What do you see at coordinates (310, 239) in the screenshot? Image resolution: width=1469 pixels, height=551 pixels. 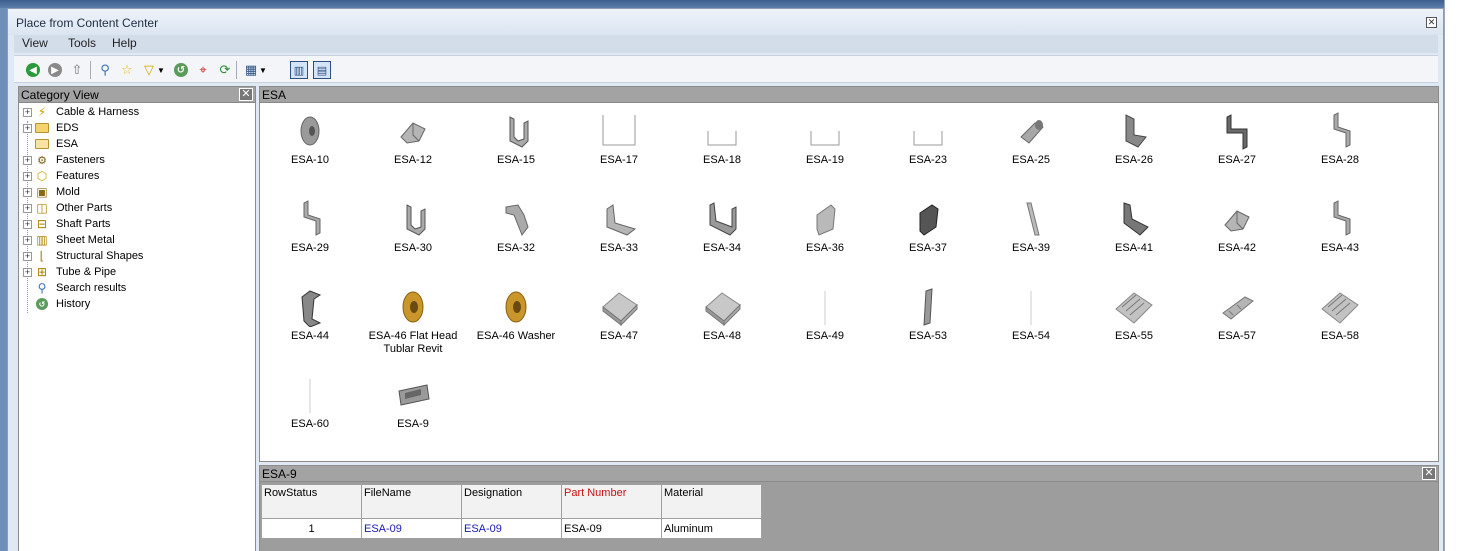 I see `family-thumbnail-item: ESA-29` at bounding box center [310, 239].